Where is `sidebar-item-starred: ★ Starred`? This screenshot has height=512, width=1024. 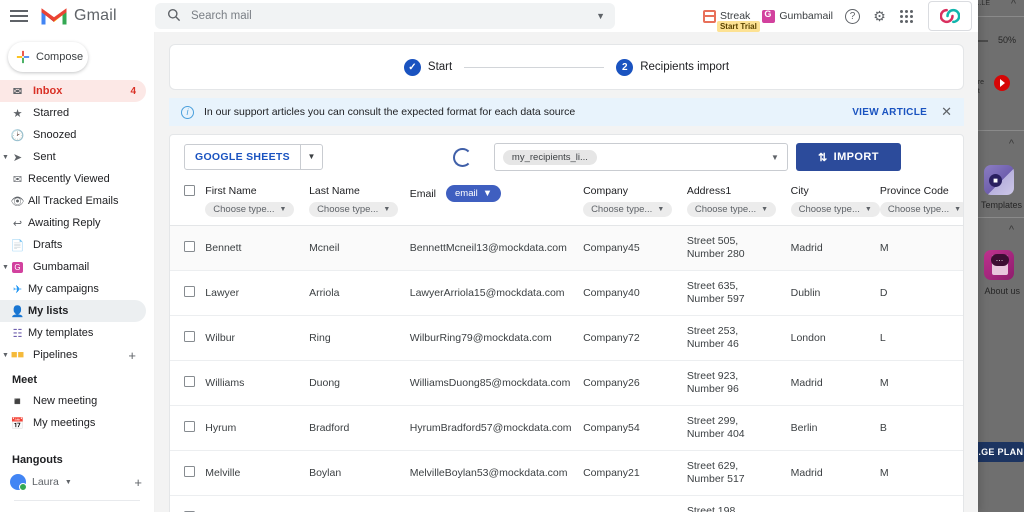 sidebar-item-starred: ★ Starred is located at coordinates (73, 113).